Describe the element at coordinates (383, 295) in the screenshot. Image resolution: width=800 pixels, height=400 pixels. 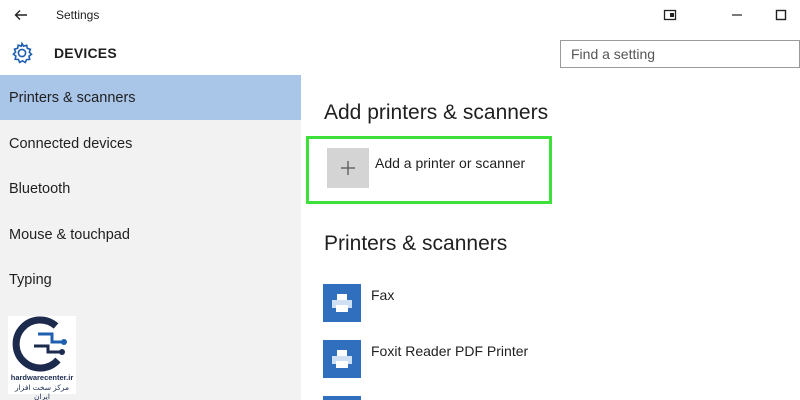
I see `printer-name: Fax` at that location.